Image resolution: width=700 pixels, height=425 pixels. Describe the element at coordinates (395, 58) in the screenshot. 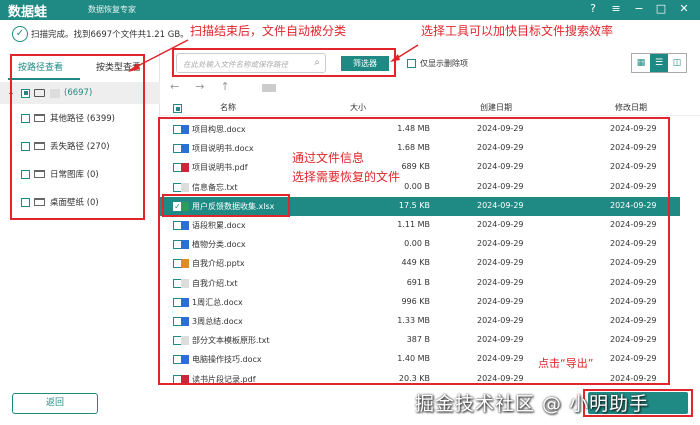

I see `arrowhead-filter` at that location.